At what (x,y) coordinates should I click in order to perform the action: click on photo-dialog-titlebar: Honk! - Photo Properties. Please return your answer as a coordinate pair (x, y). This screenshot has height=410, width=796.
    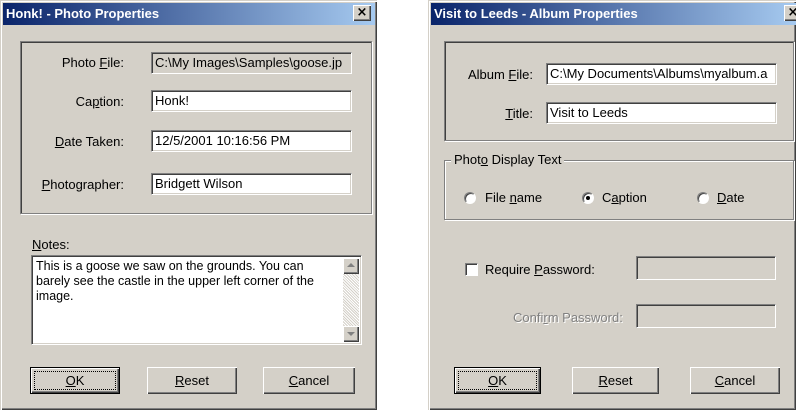
    Looking at the image, I should click on (189, 14).